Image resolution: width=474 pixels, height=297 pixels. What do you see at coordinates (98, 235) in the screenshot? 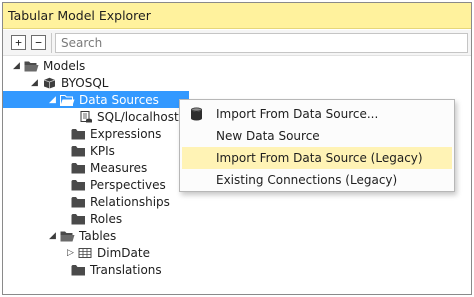
I see `tree-node-label: Tables` at bounding box center [98, 235].